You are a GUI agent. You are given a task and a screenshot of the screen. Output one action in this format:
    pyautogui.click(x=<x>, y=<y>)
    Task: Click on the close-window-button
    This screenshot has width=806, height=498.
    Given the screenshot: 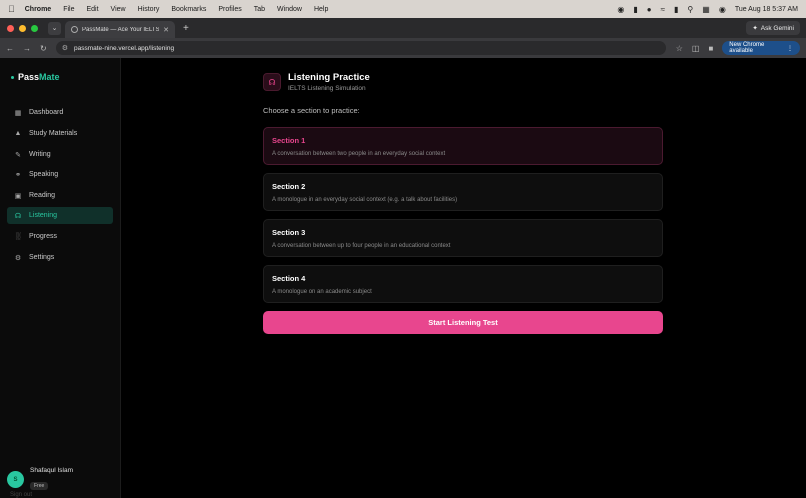 What is the action you would take?
    pyautogui.click(x=10, y=28)
    